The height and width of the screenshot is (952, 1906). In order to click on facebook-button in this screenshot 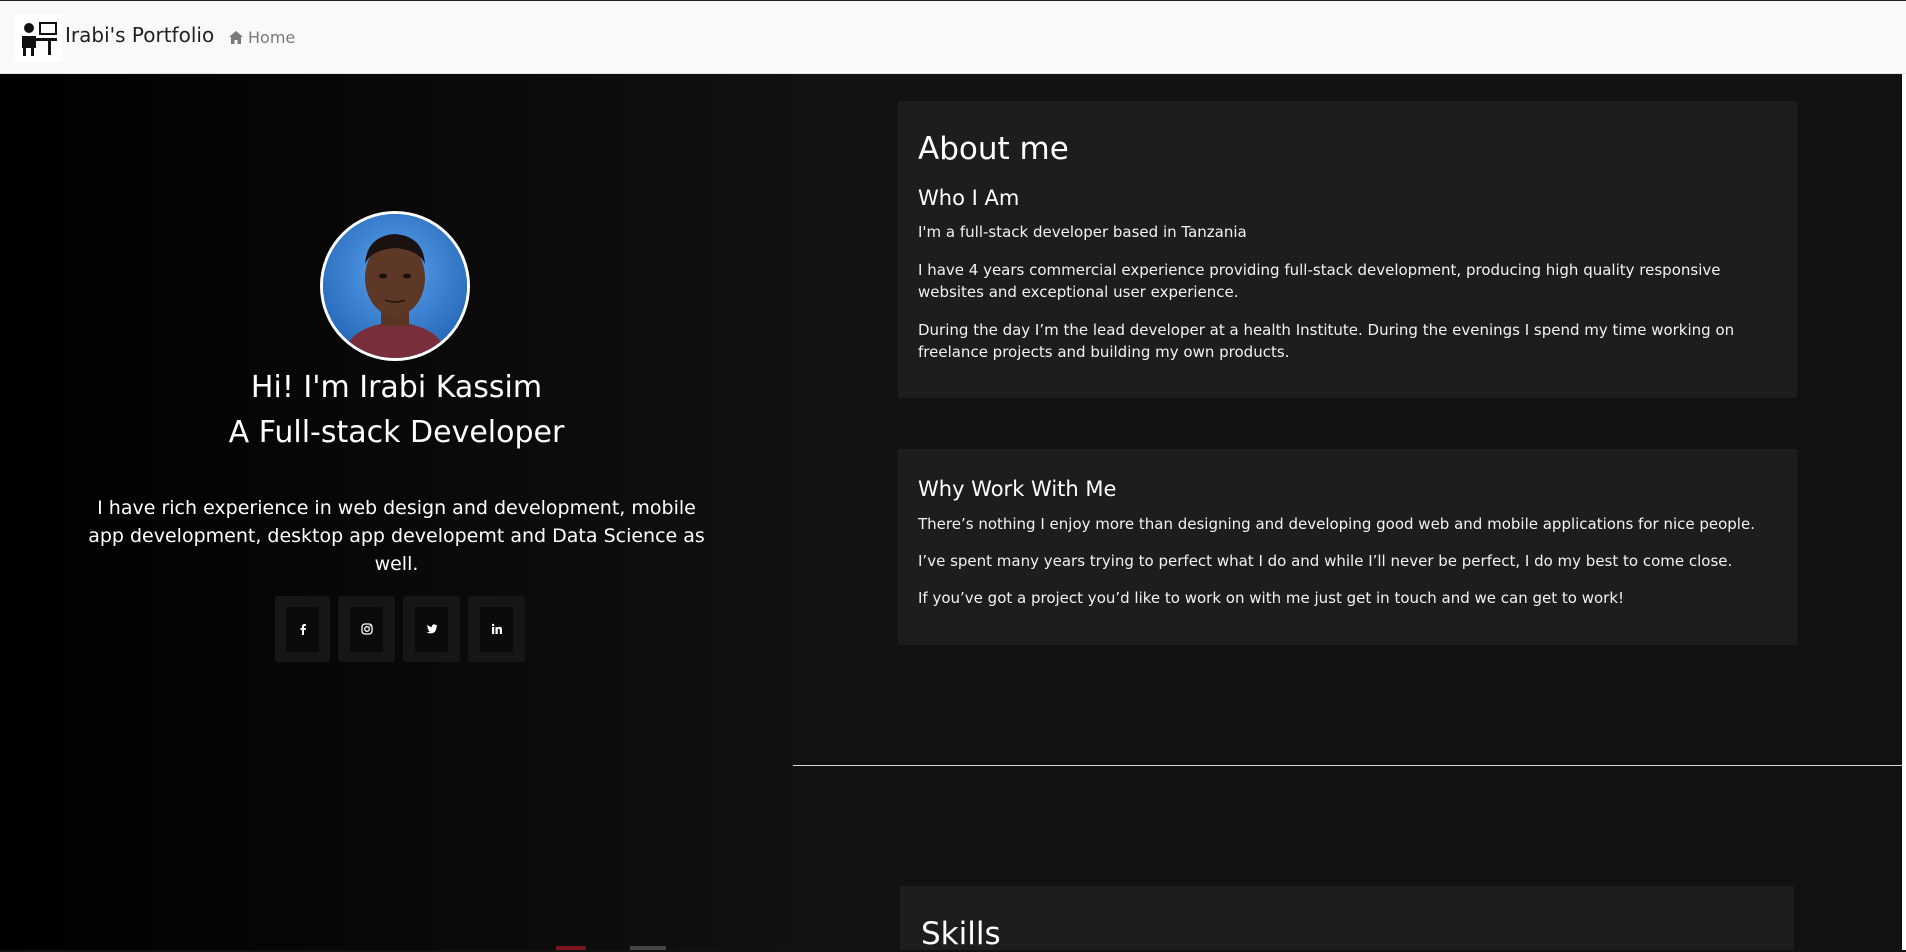, I will do `click(302, 629)`.